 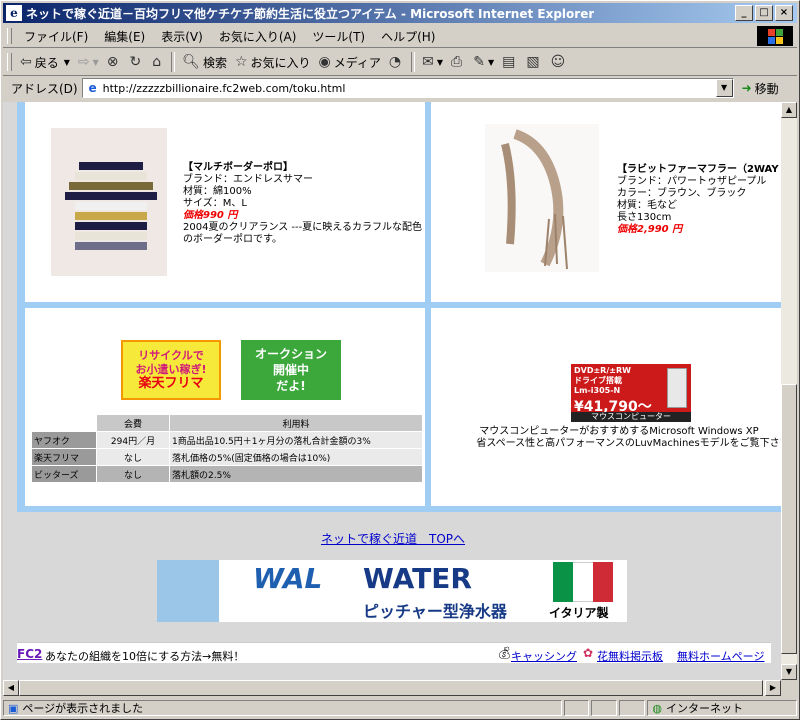 I want to click on polo-desc-1: 2004夏のクリアランス ---夏に映えるカラフルな配色, so click(x=302, y=227).